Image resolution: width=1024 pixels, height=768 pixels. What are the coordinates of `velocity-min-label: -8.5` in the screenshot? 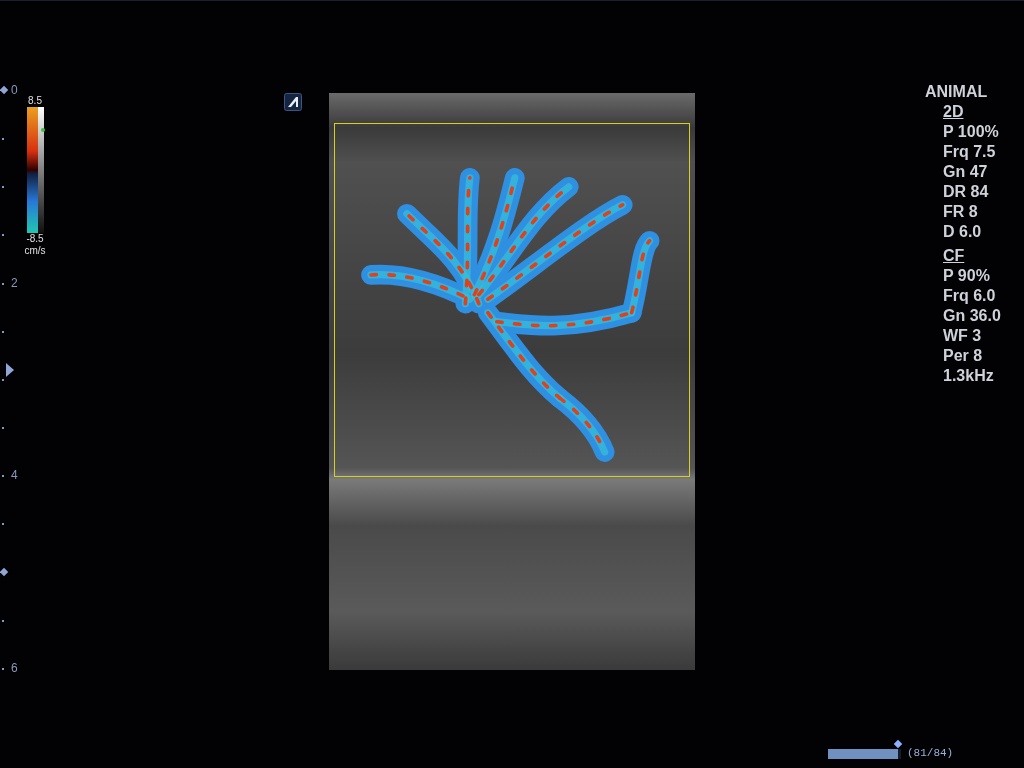 It's located at (35, 239).